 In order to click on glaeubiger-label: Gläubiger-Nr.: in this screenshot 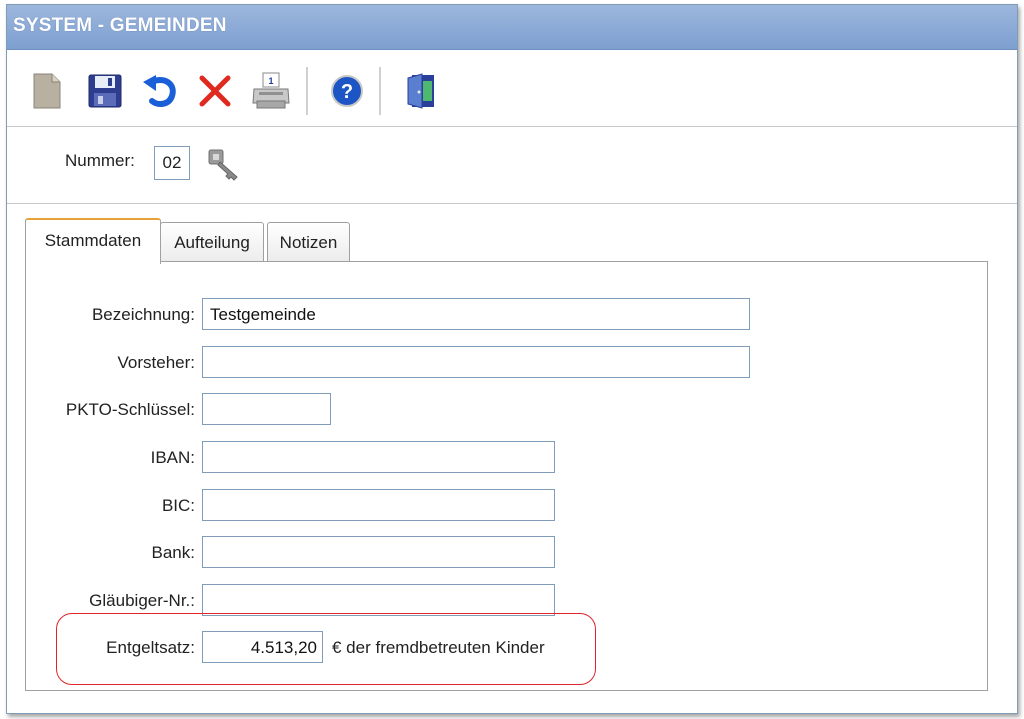, I will do `click(142, 600)`.